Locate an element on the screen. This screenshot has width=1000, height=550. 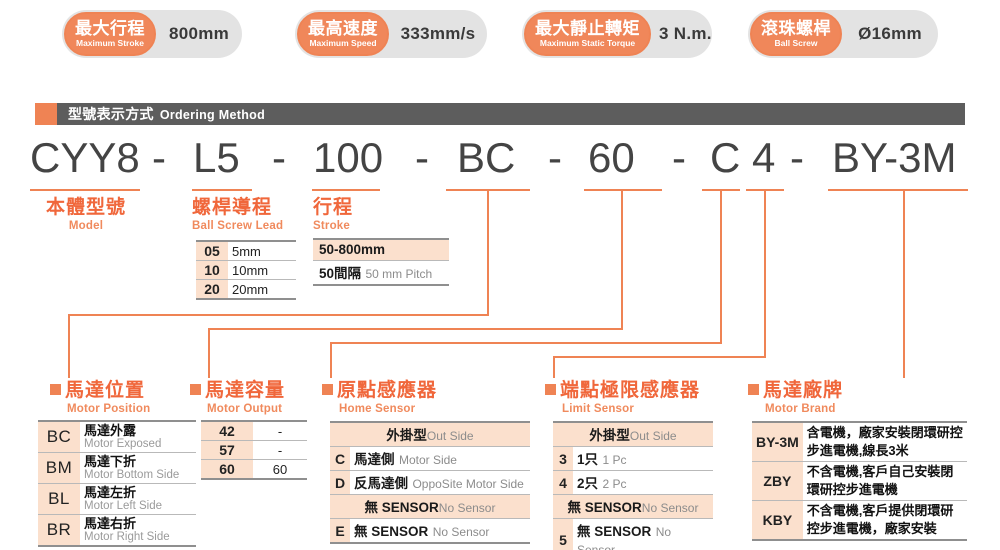
motor-brand-desc-cell: 不含電機,客戶自己安裝閉環研控步進電機 is located at coordinates (884, 481).